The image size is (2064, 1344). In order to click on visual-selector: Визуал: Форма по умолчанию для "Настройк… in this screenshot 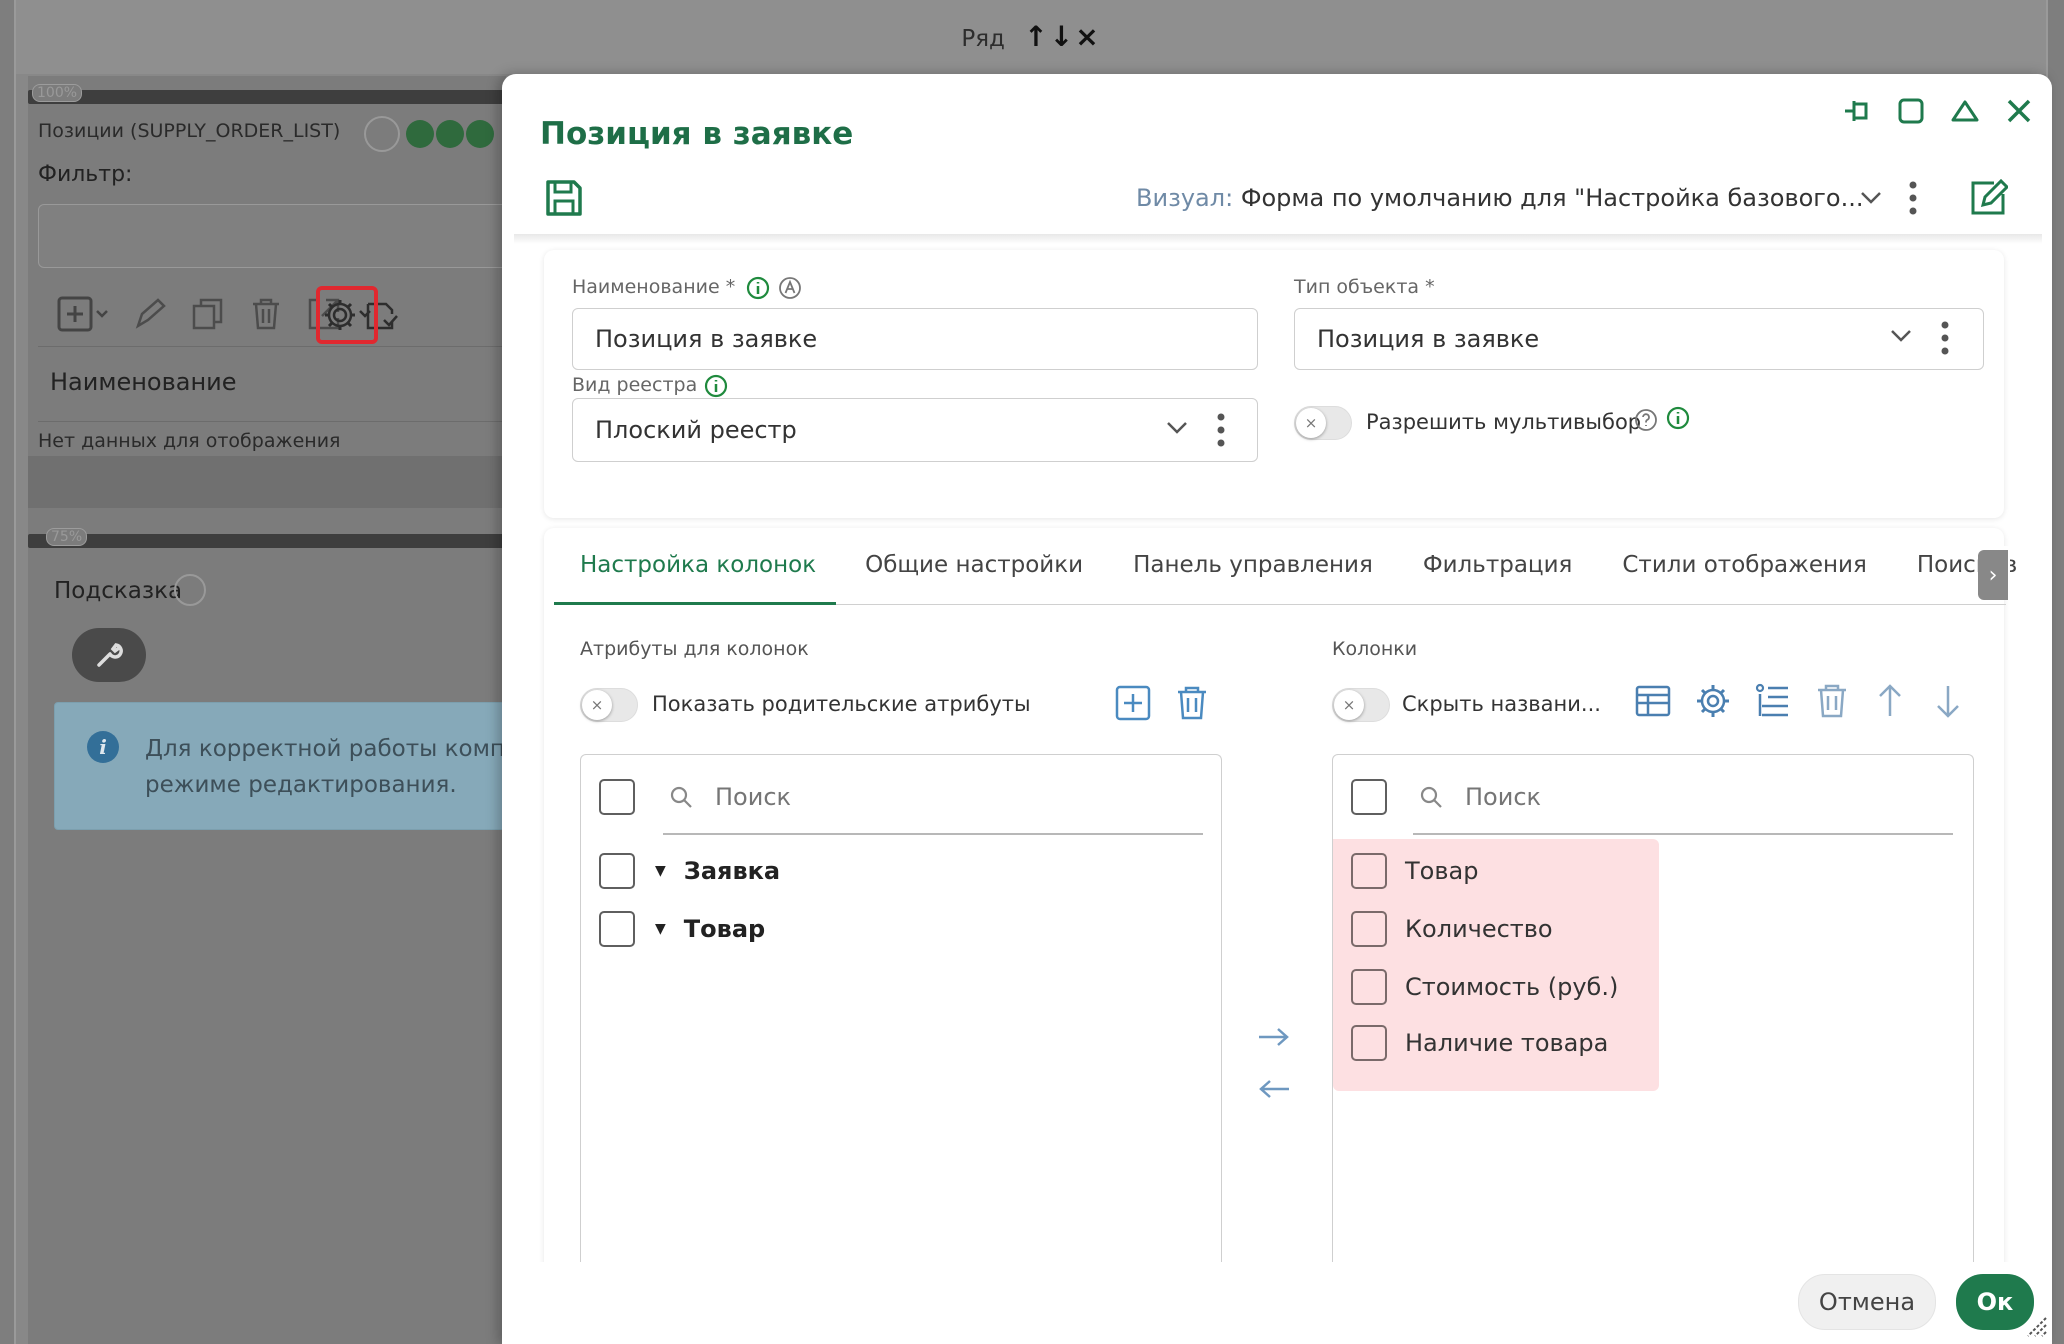, I will do `click(1499, 198)`.